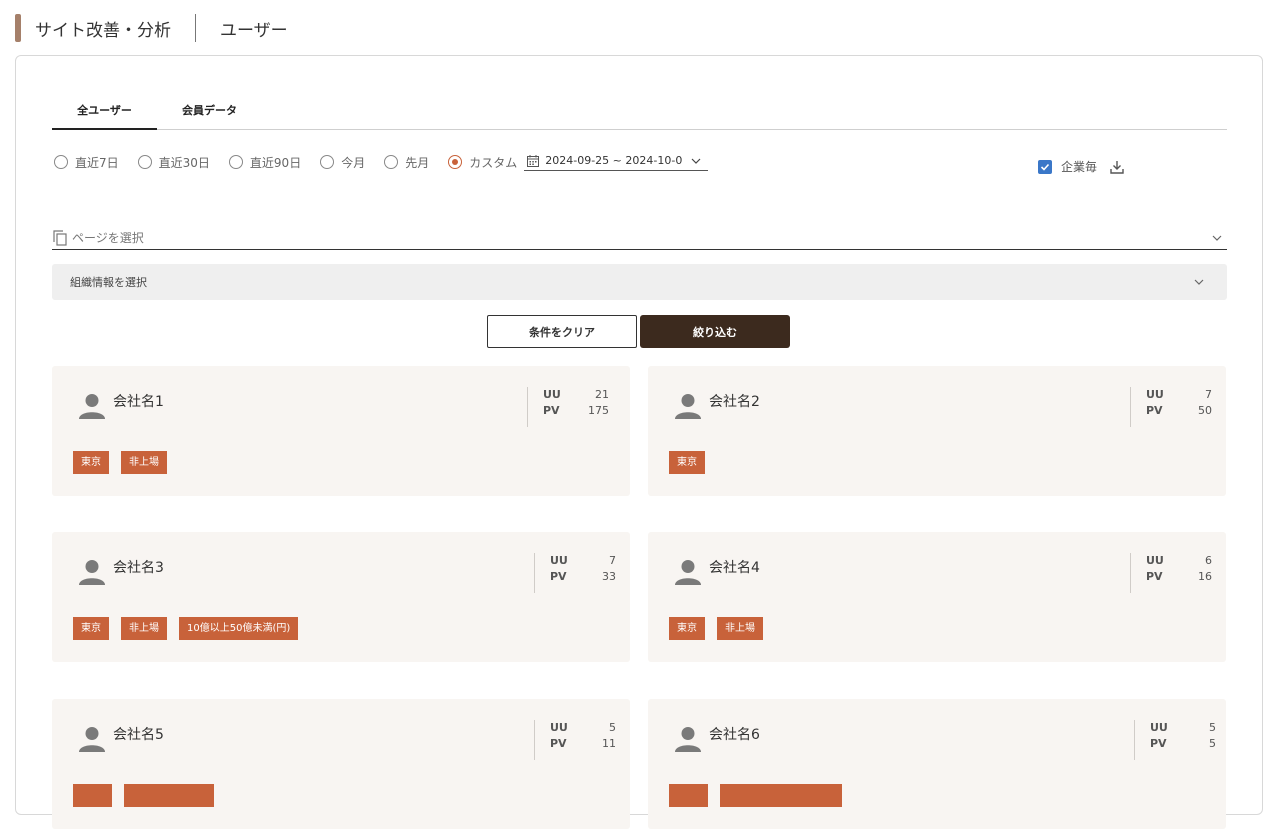 The width and height of the screenshot is (1284, 829). I want to click on metrics-block: UU 5 PV 11, so click(575, 740).